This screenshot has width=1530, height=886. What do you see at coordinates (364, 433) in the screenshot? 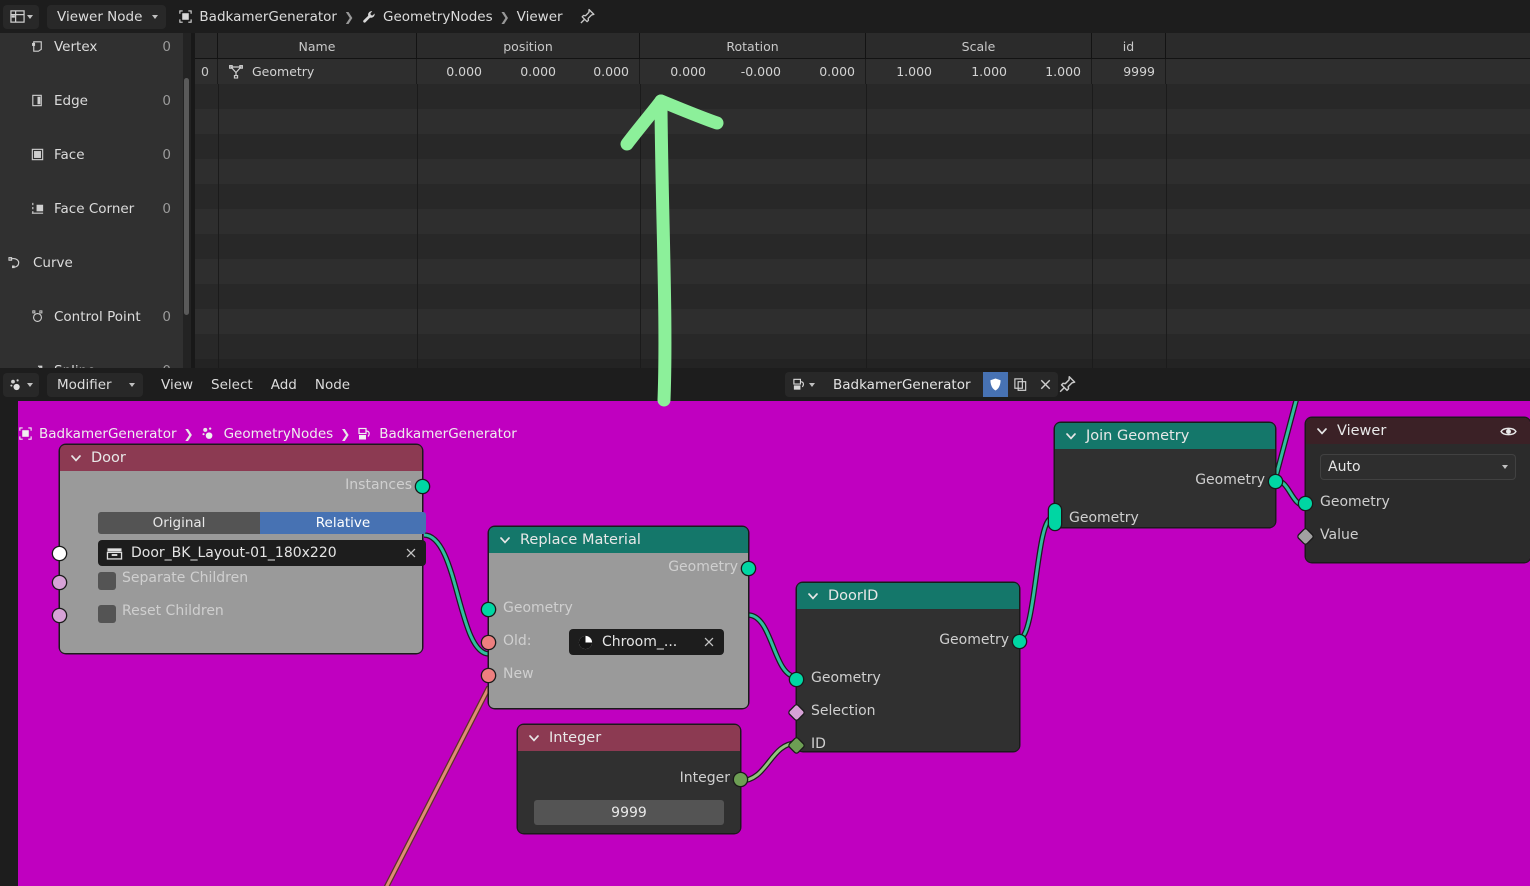
I see `node-group-icon` at bounding box center [364, 433].